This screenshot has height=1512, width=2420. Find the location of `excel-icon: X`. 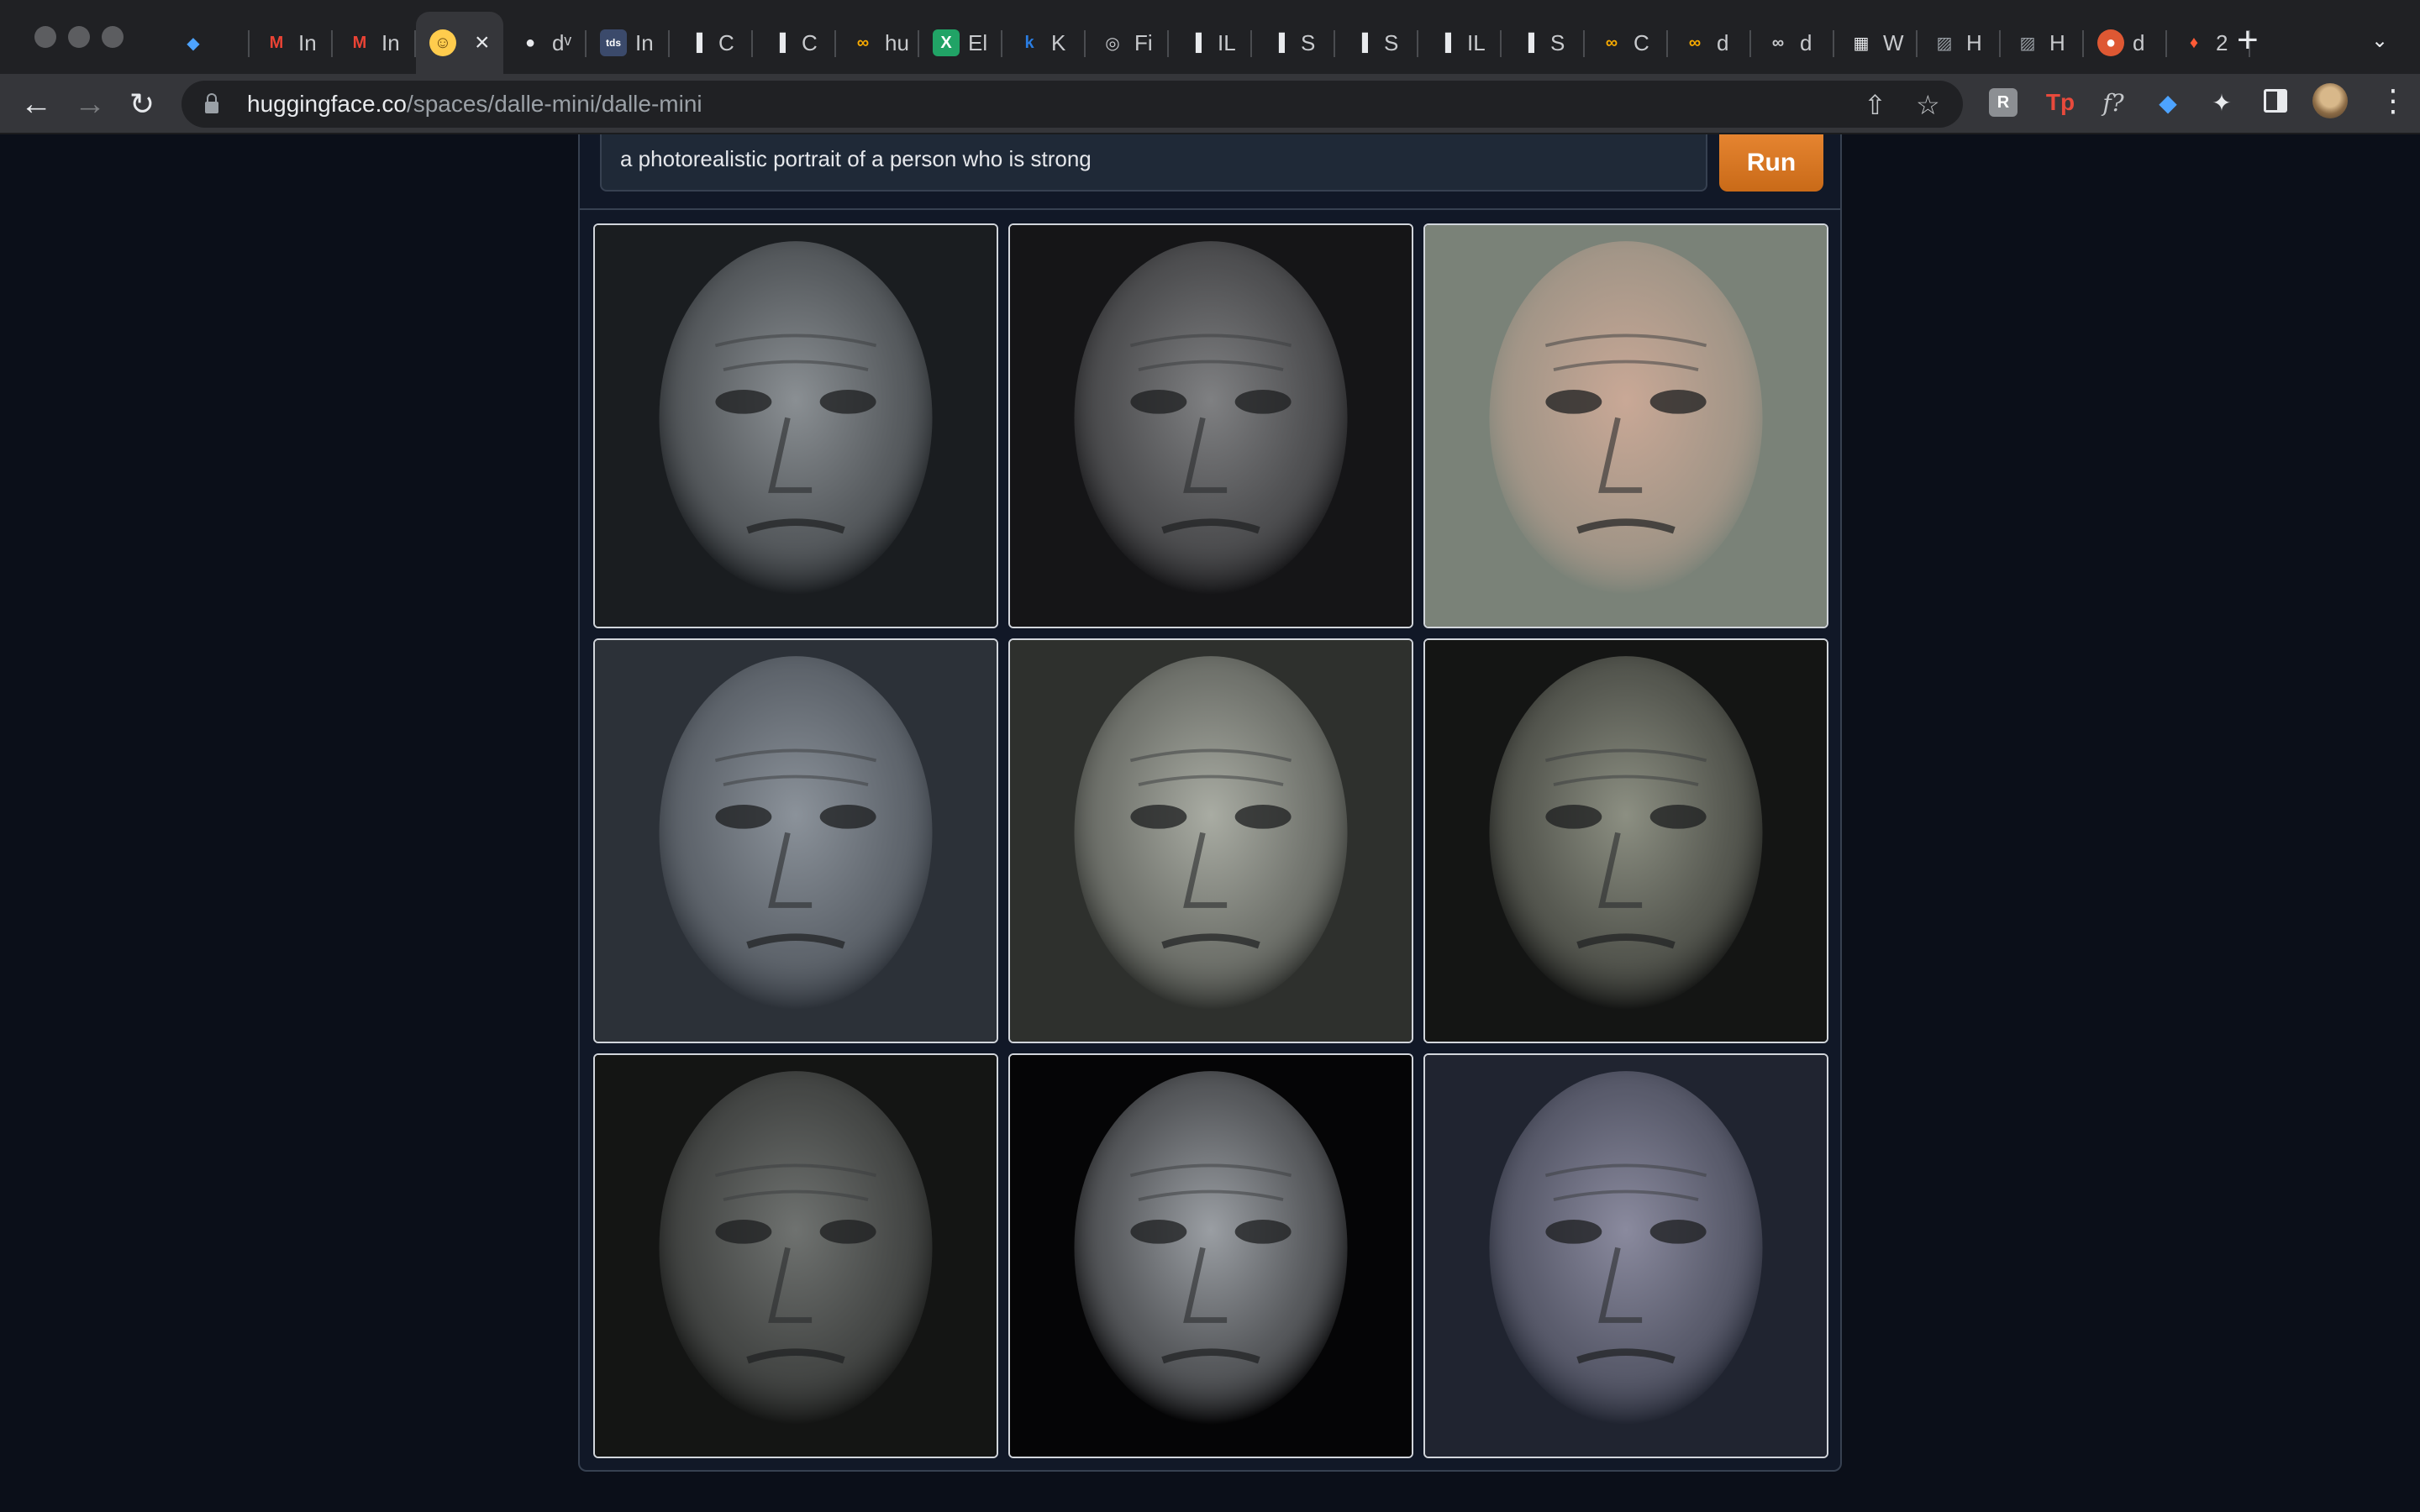

excel-icon: X is located at coordinates (946, 42).